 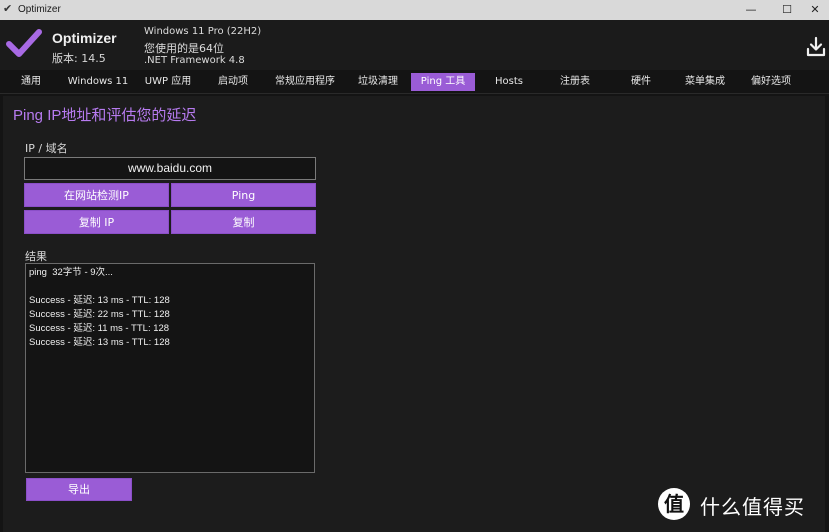 What do you see at coordinates (816, 47) in the screenshot?
I see `download-icon` at bounding box center [816, 47].